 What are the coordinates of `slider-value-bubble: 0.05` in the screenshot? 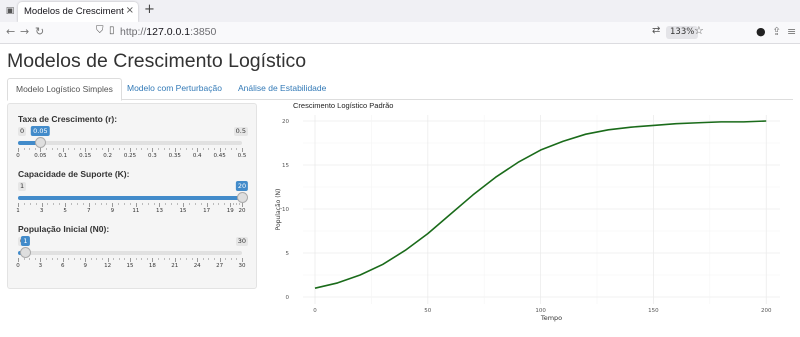 It's located at (40, 131).